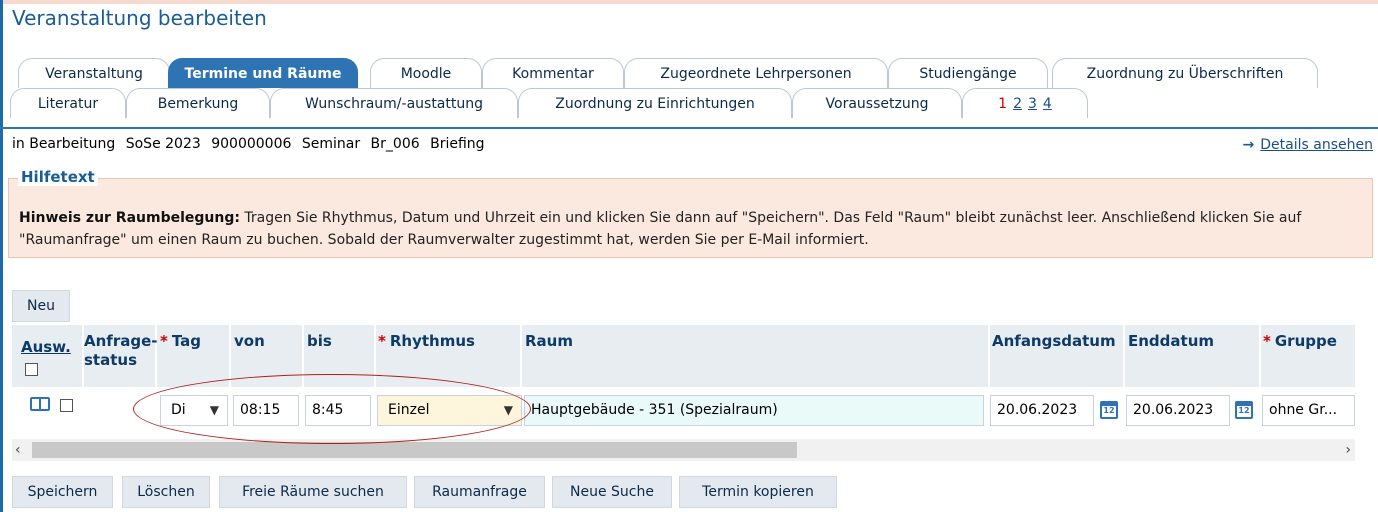 The image size is (1378, 512). I want to click on top-strip, so click(689, 2).